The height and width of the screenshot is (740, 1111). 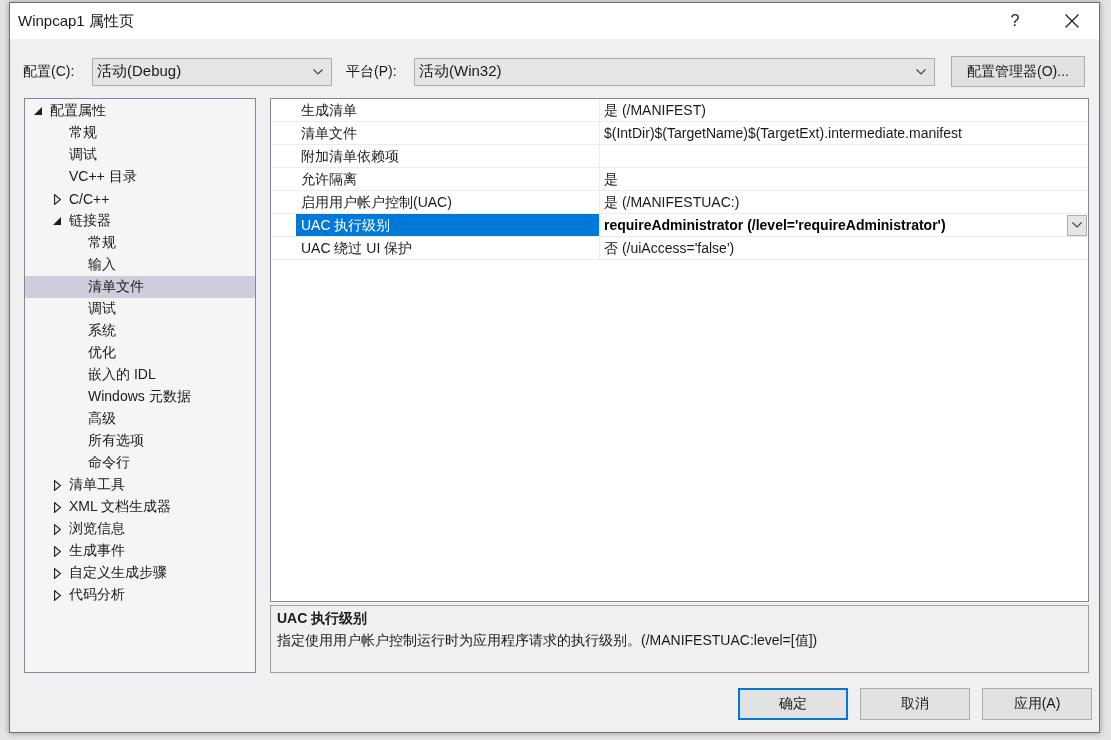 What do you see at coordinates (669, 248) in the screenshot?
I see `property-value: 否 (/uiAccess='false')` at bounding box center [669, 248].